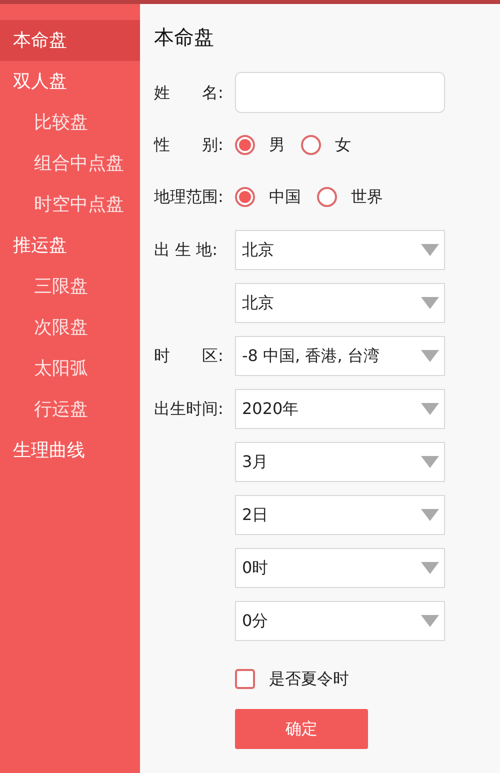 The height and width of the screenshot is (773, 500). I want to click on dropdown: 0时, so click(340, 568).